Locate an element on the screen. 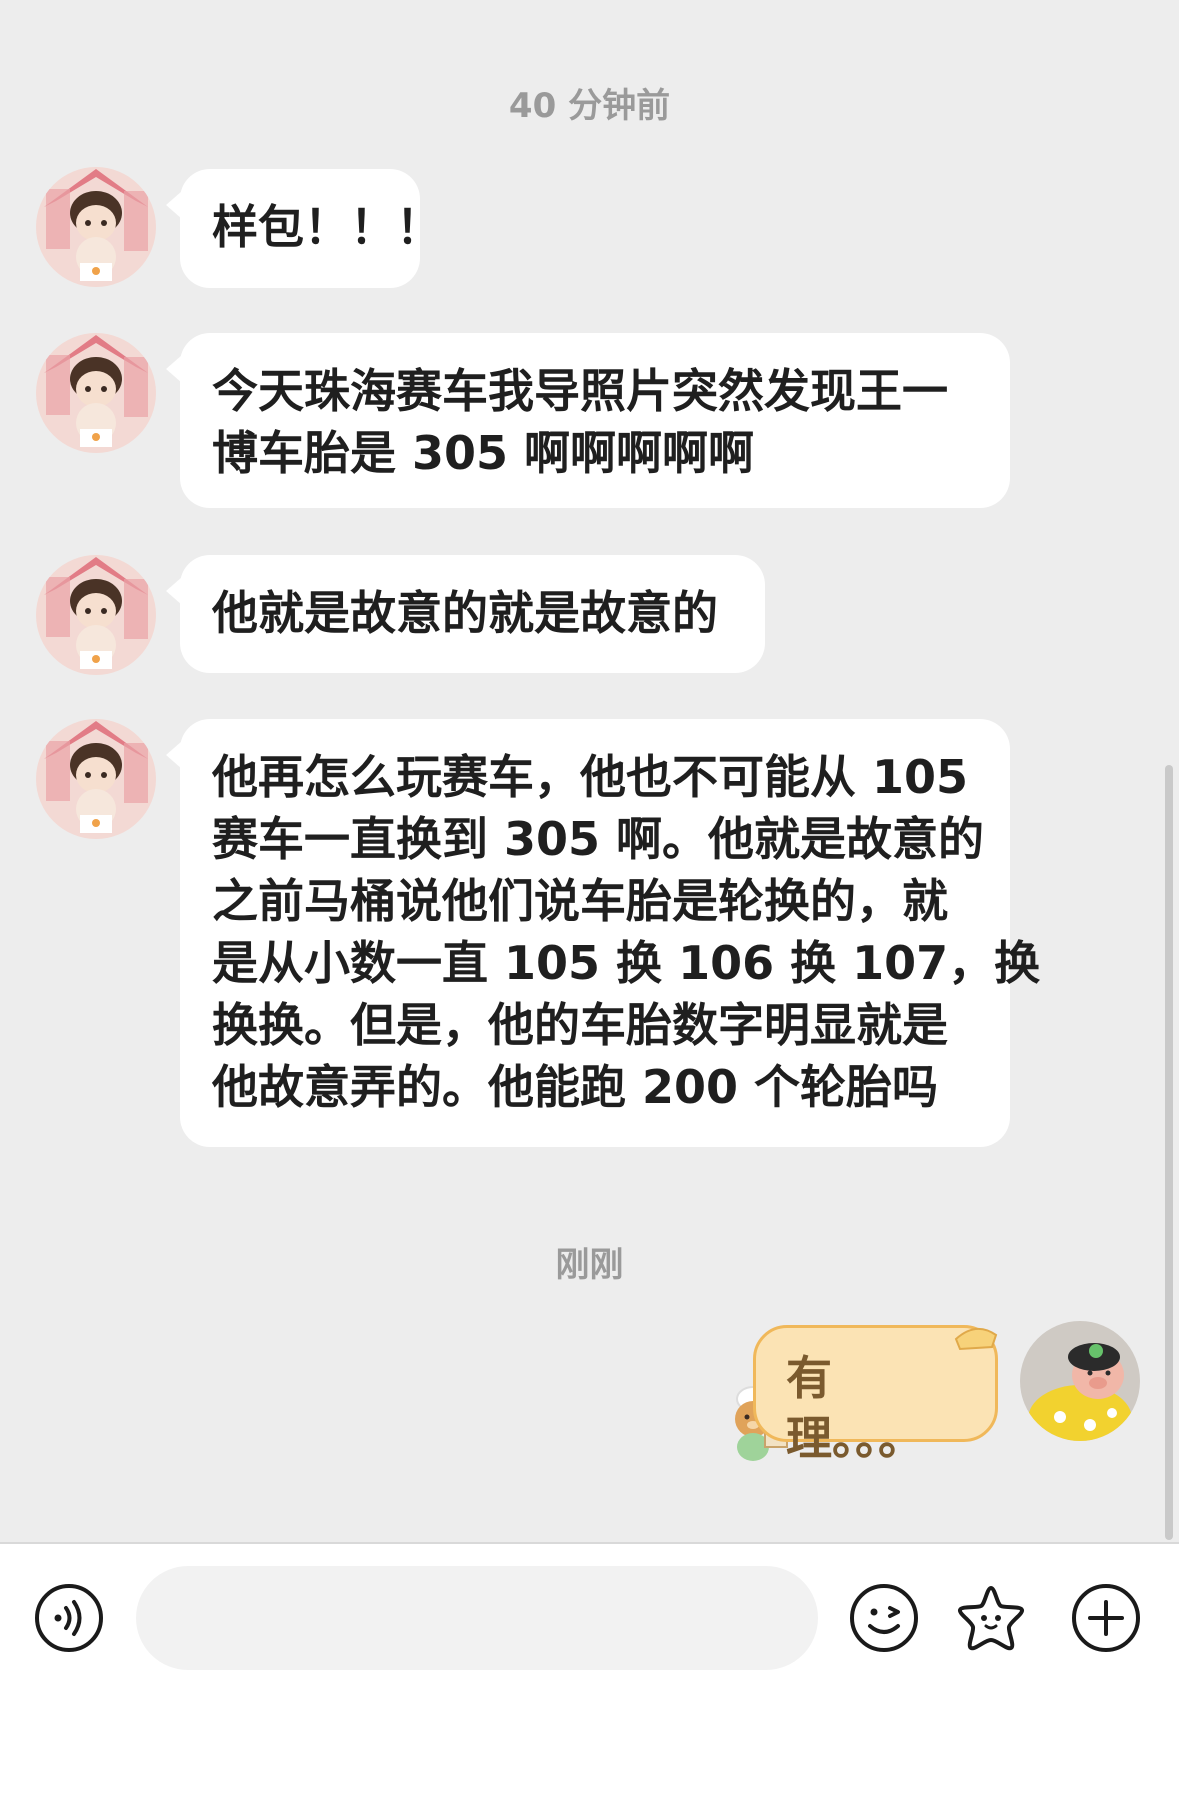 The width and height of the screenshot is (1179, 1796). message-bubble: 他就是故意的就是故意的 is located at coordinates (465, 614).